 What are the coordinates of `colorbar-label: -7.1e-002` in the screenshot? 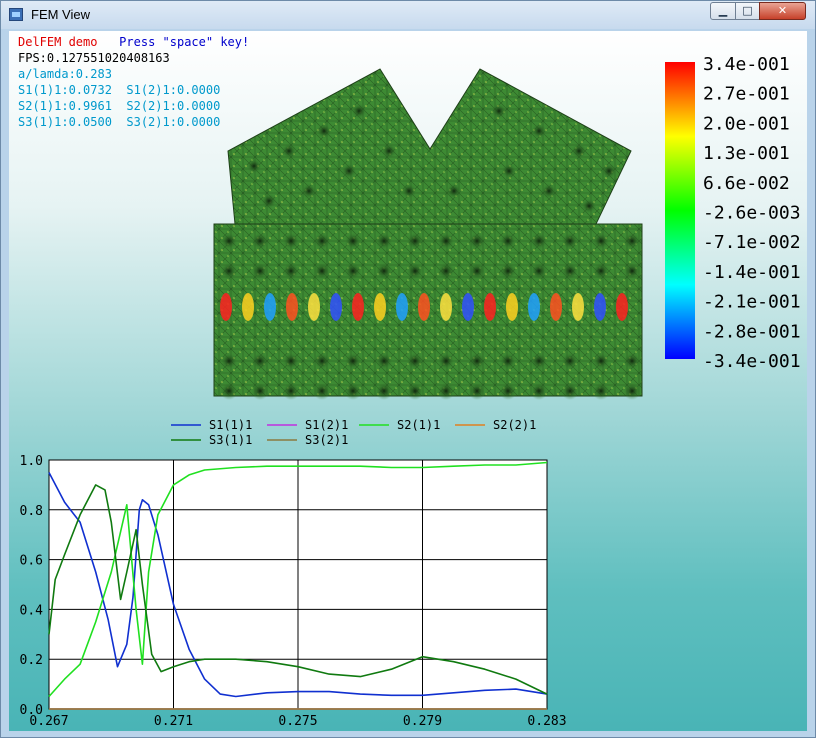 It's located at (752, 242).